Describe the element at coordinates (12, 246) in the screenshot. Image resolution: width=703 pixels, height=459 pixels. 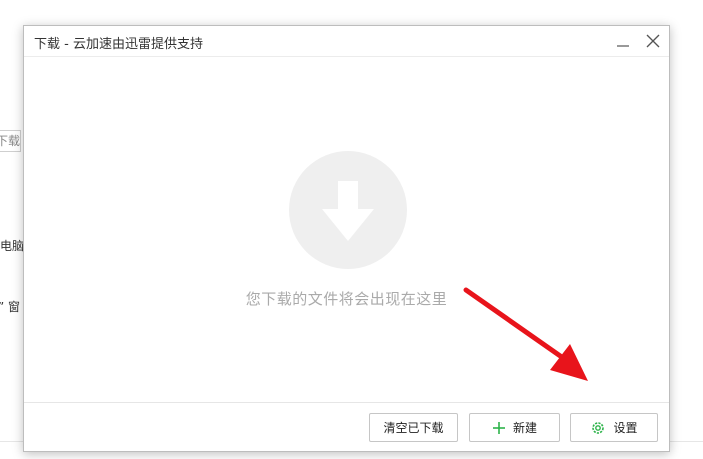
I see `background-text: 电脑` at that location.